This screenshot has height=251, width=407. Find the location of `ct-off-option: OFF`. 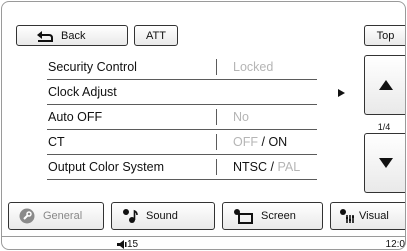

ct-off-option: OFF is located at coordinates (245, 142).